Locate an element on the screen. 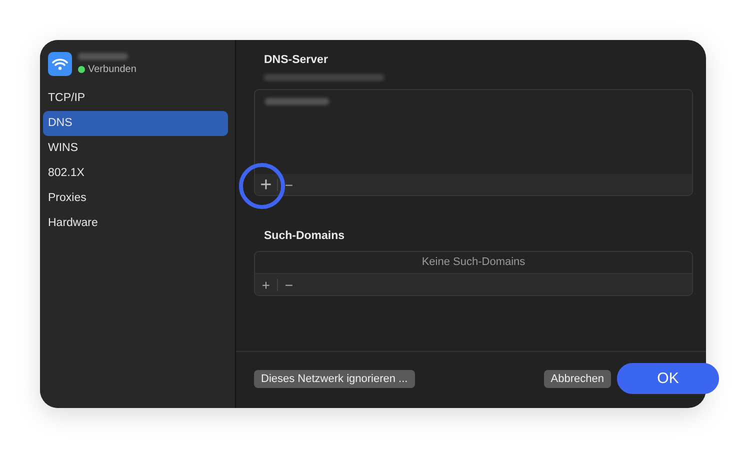  sidebar-item: 802.1X is located at coordinates (135, 173).